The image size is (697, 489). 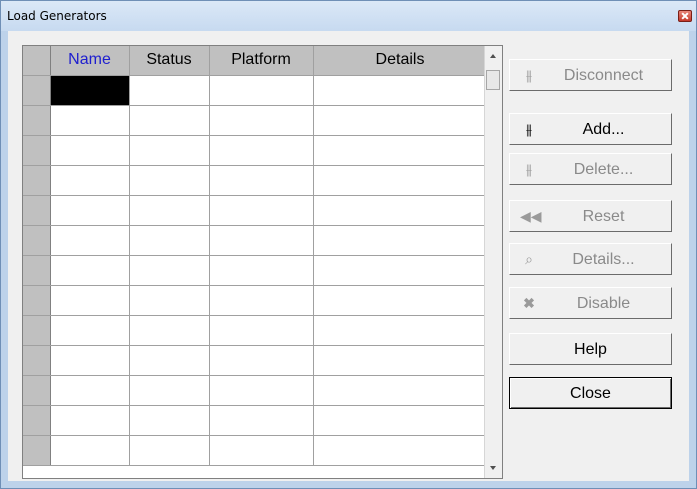 What do you see at coordinates (590, 216) in the screenshot?
I see `reset-button: ◀◀ Reset` at bounding box center [590, 216].